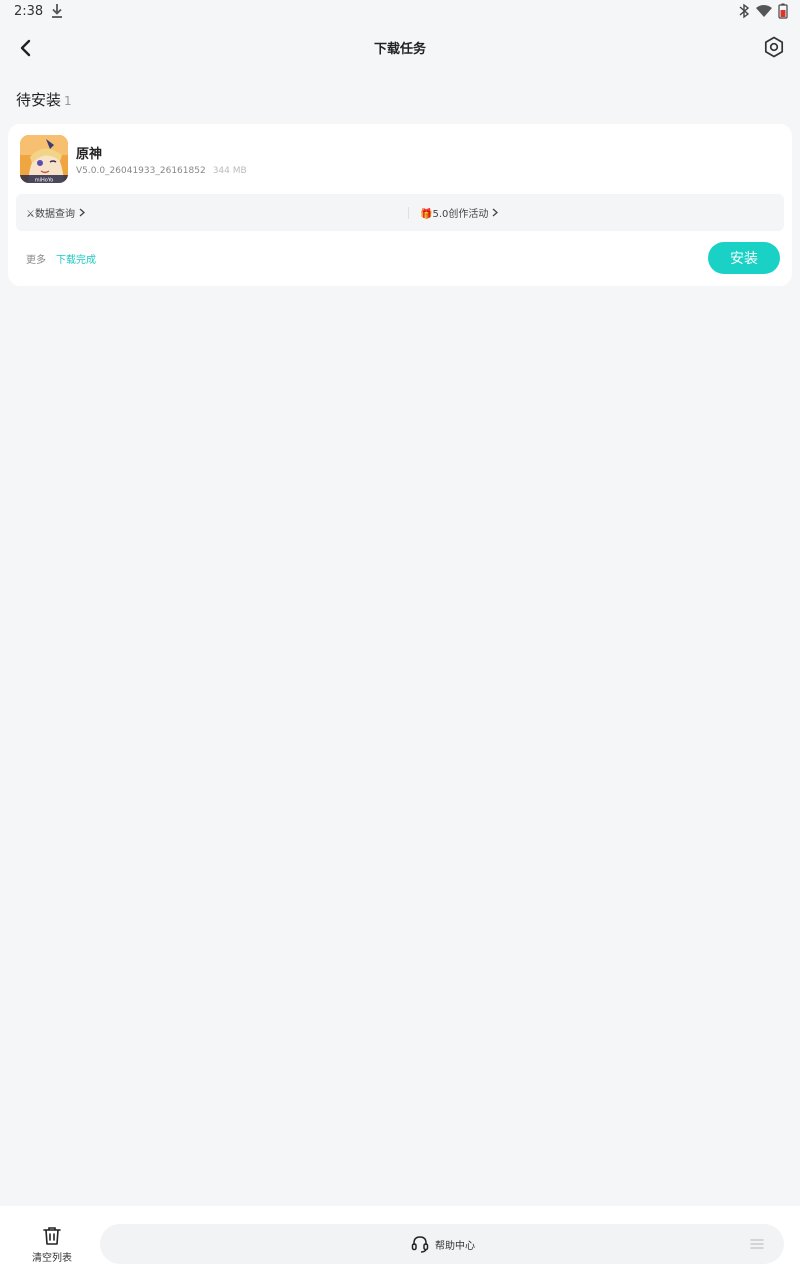  Describe the element at coordinates (76, 260) in the screenshot. I see `download-status: 下载完成` at that location.